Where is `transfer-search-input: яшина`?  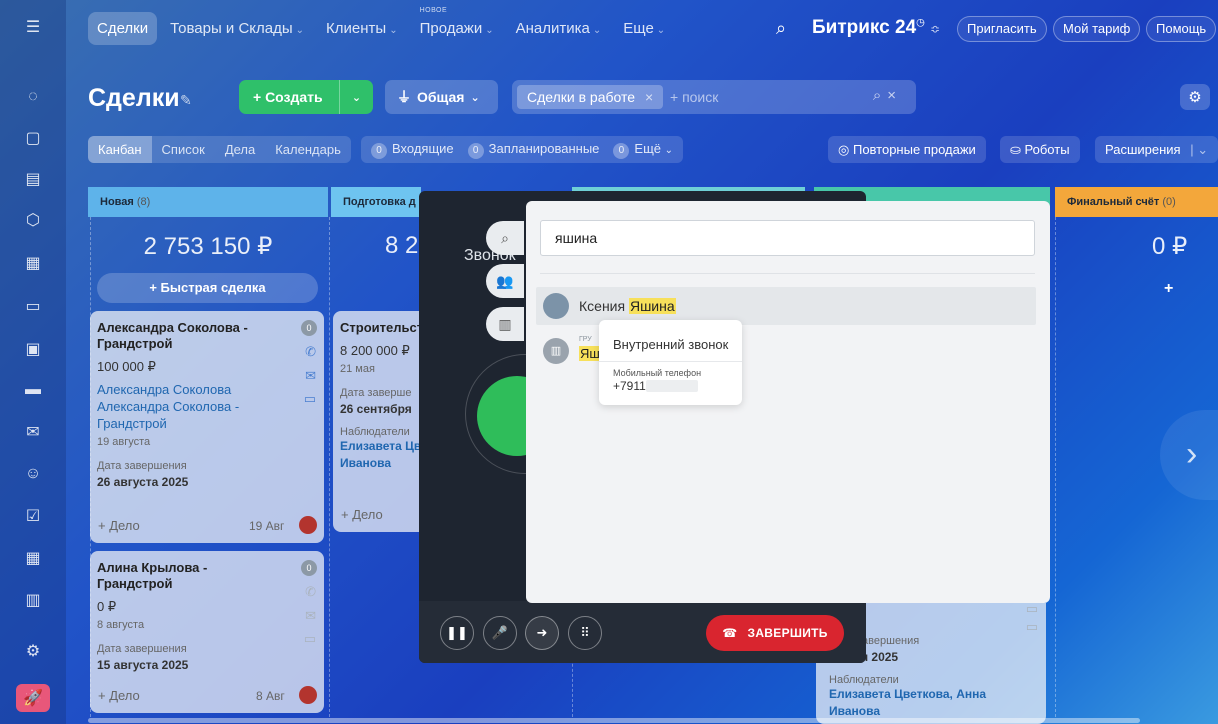 transfer-search-input: яшина is located at coordinates (787, 238).